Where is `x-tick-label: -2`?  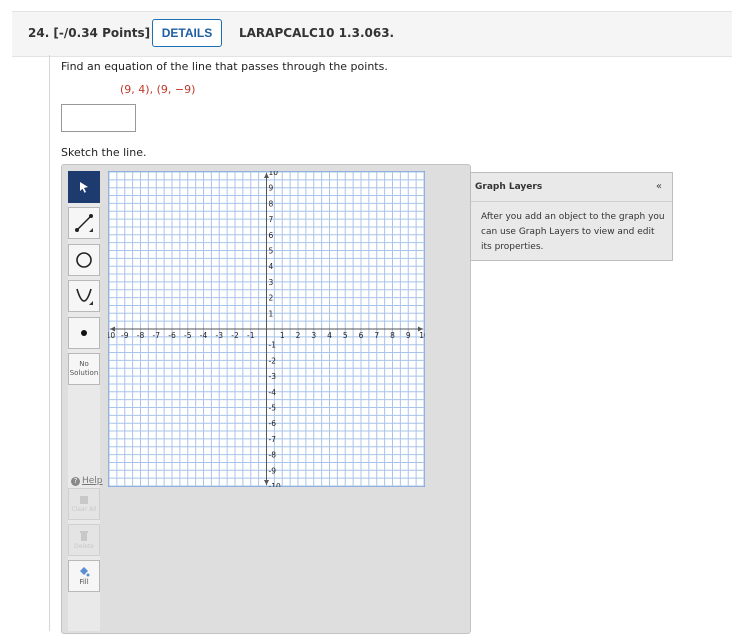 x-tick-label: -2 is located at coordinates (235, 335).